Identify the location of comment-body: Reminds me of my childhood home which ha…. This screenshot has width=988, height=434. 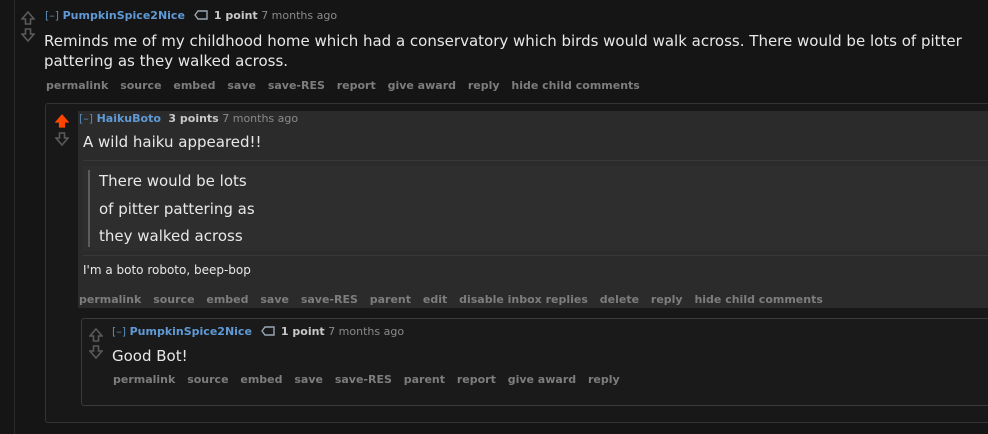
(503, 51).